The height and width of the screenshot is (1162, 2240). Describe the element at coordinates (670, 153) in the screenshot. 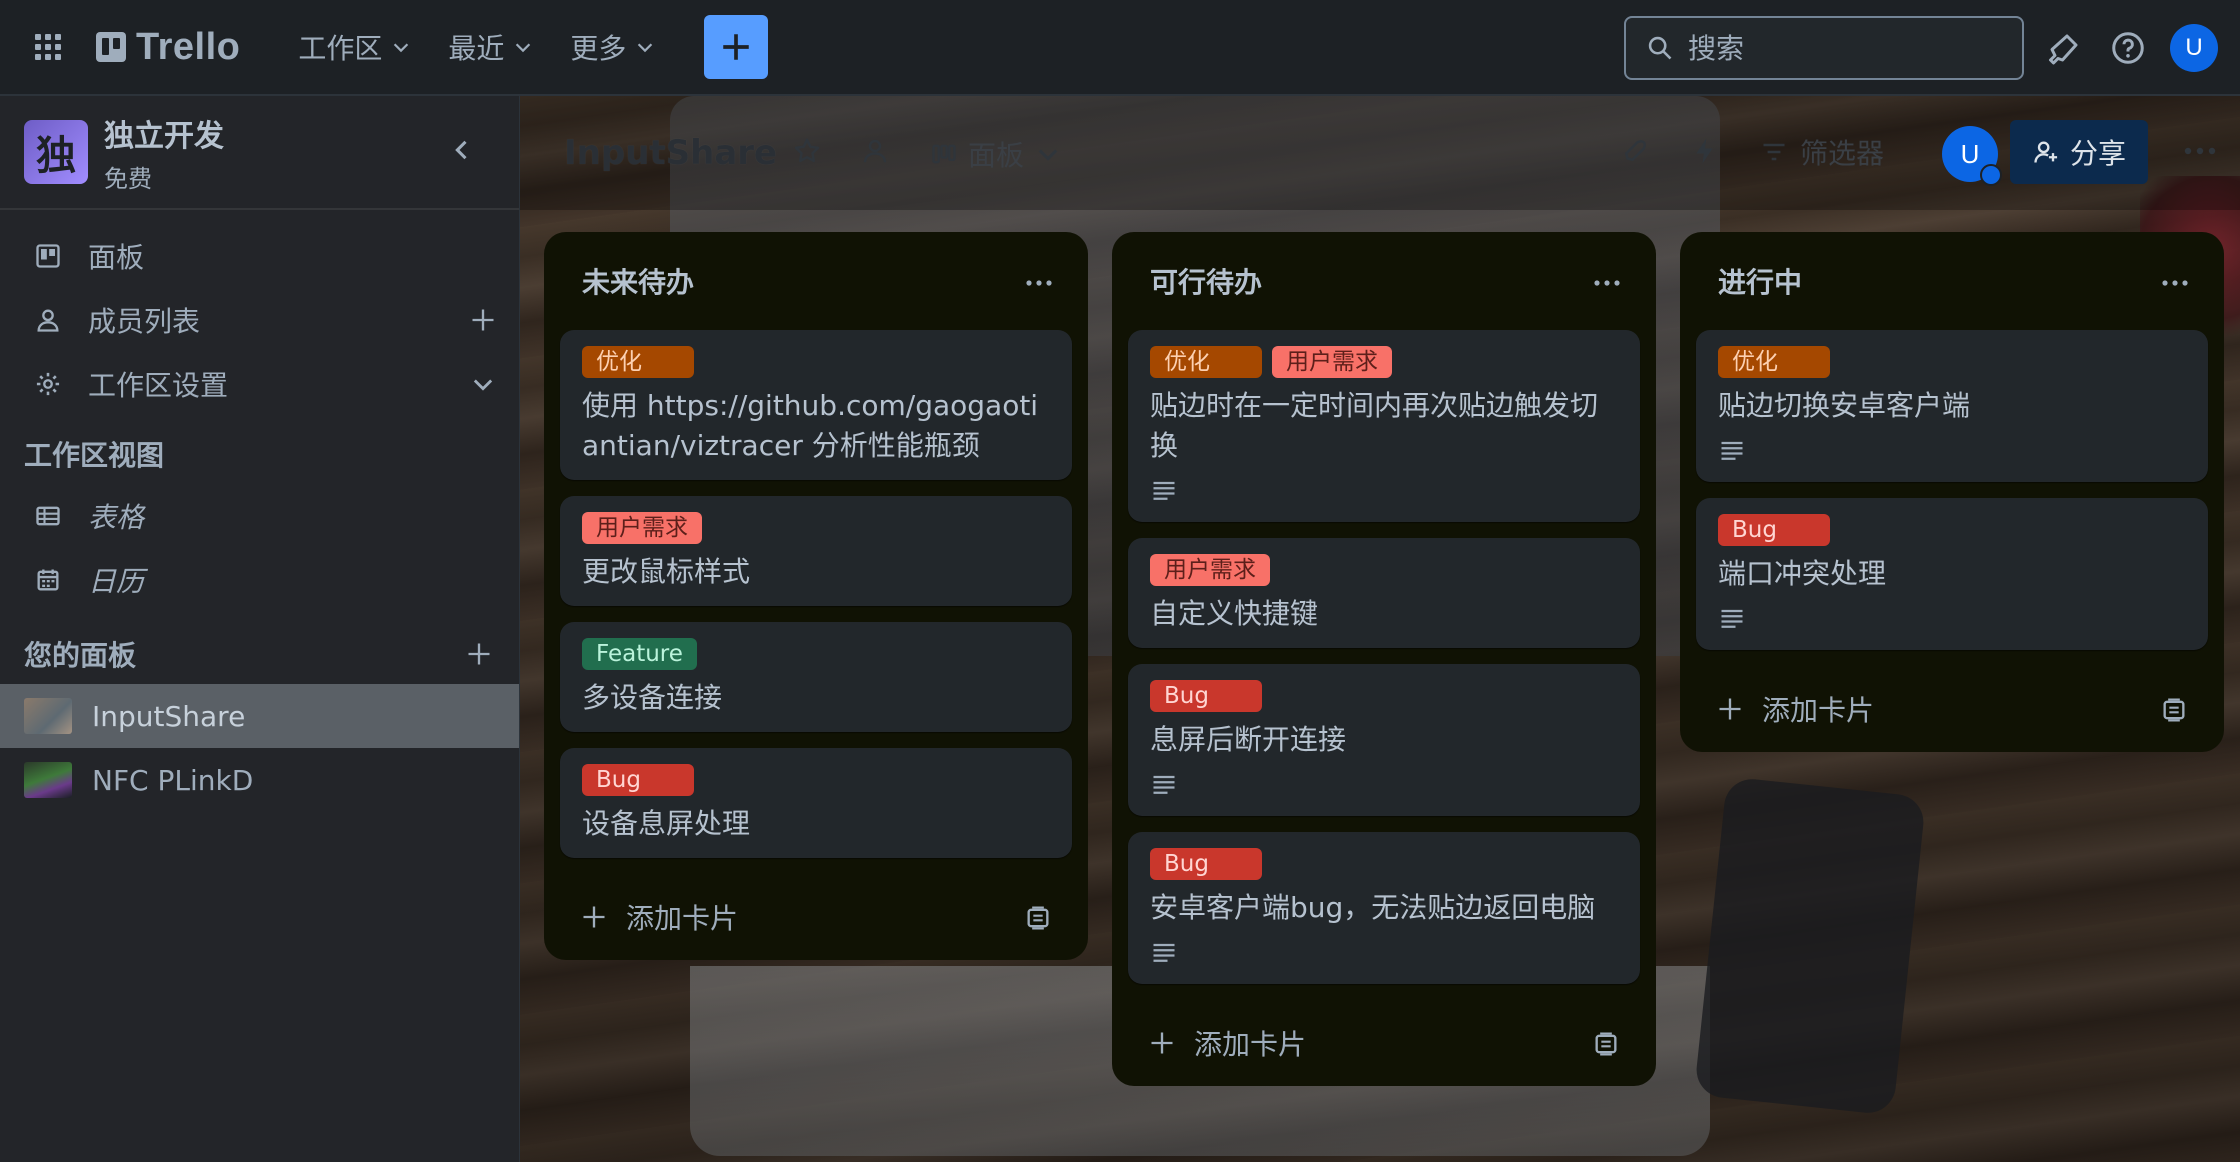

I see `board-title: InputShare` at that location.